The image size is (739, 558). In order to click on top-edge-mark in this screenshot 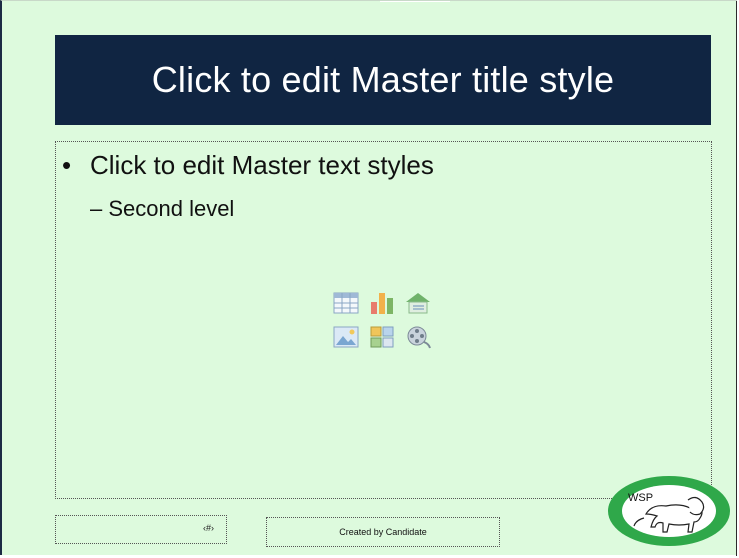, I will do `click(415, 1)`.